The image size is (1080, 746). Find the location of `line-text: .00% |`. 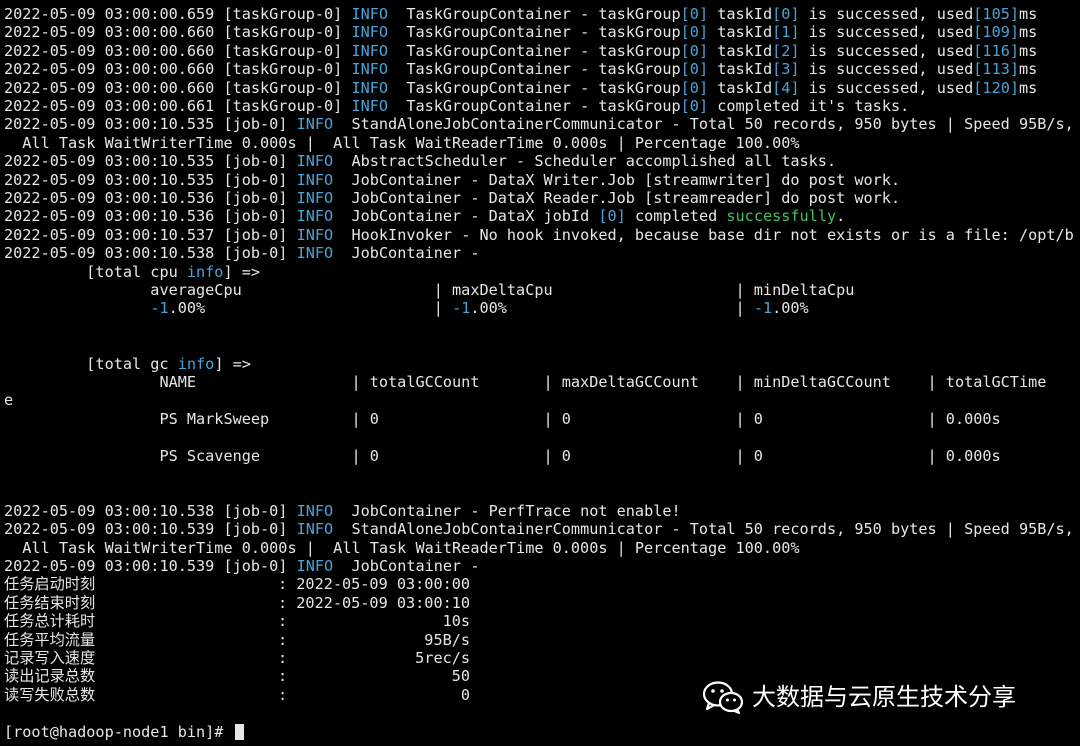

line-text: .00% | is located at coordinates (310, 308).